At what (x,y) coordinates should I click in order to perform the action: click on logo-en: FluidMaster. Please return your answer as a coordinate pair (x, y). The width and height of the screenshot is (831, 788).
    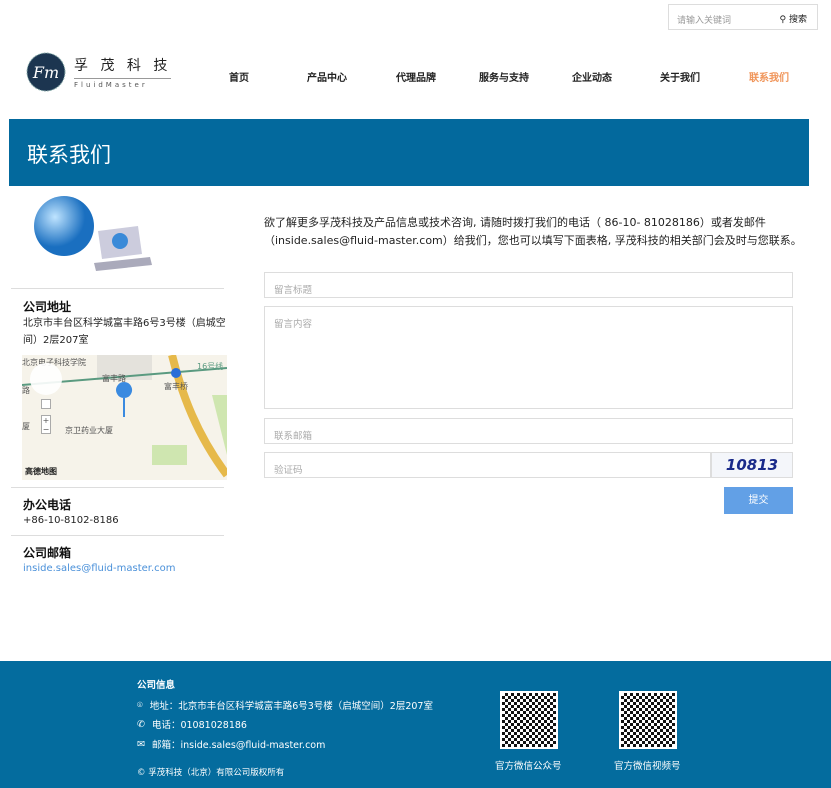
    Looking at the image, I should click on (123, 83).